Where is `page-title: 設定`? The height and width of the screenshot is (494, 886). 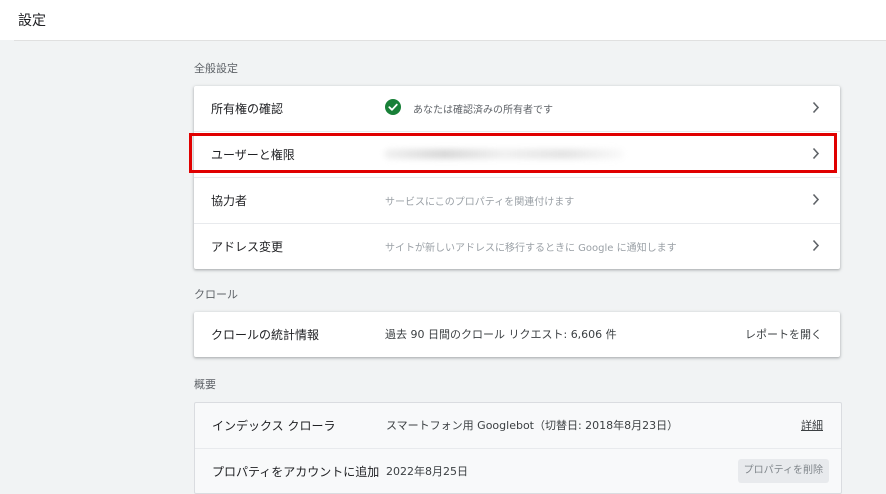
page-title: 設定 is located at coordinates (32, 21).